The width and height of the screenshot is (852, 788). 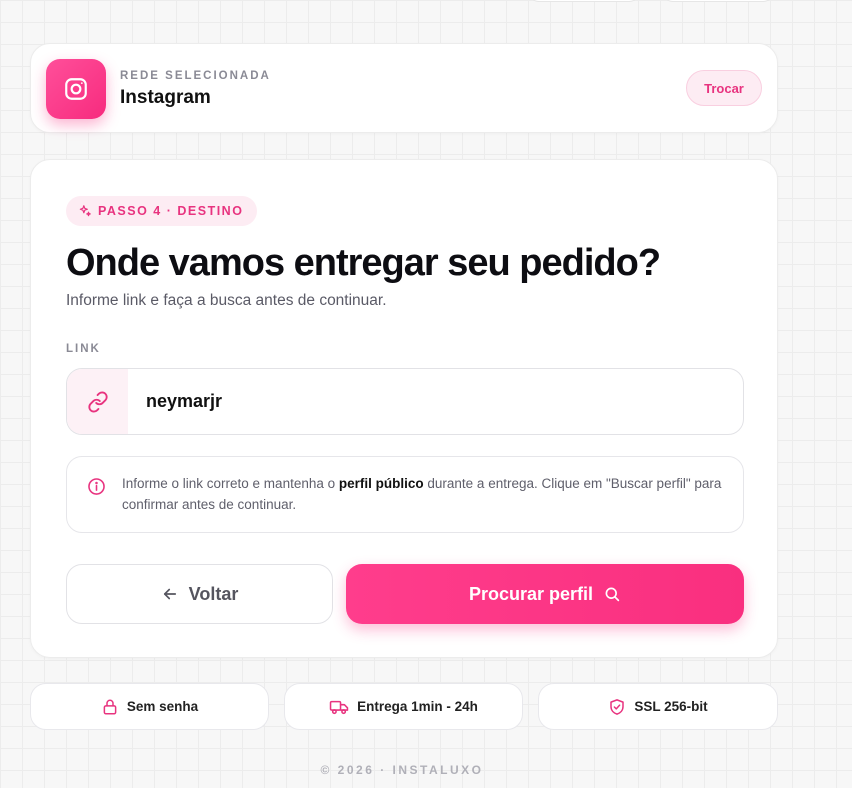 I want to click on trust-badge-ssl: SSL 256-bit, so click(x=658, y=706).